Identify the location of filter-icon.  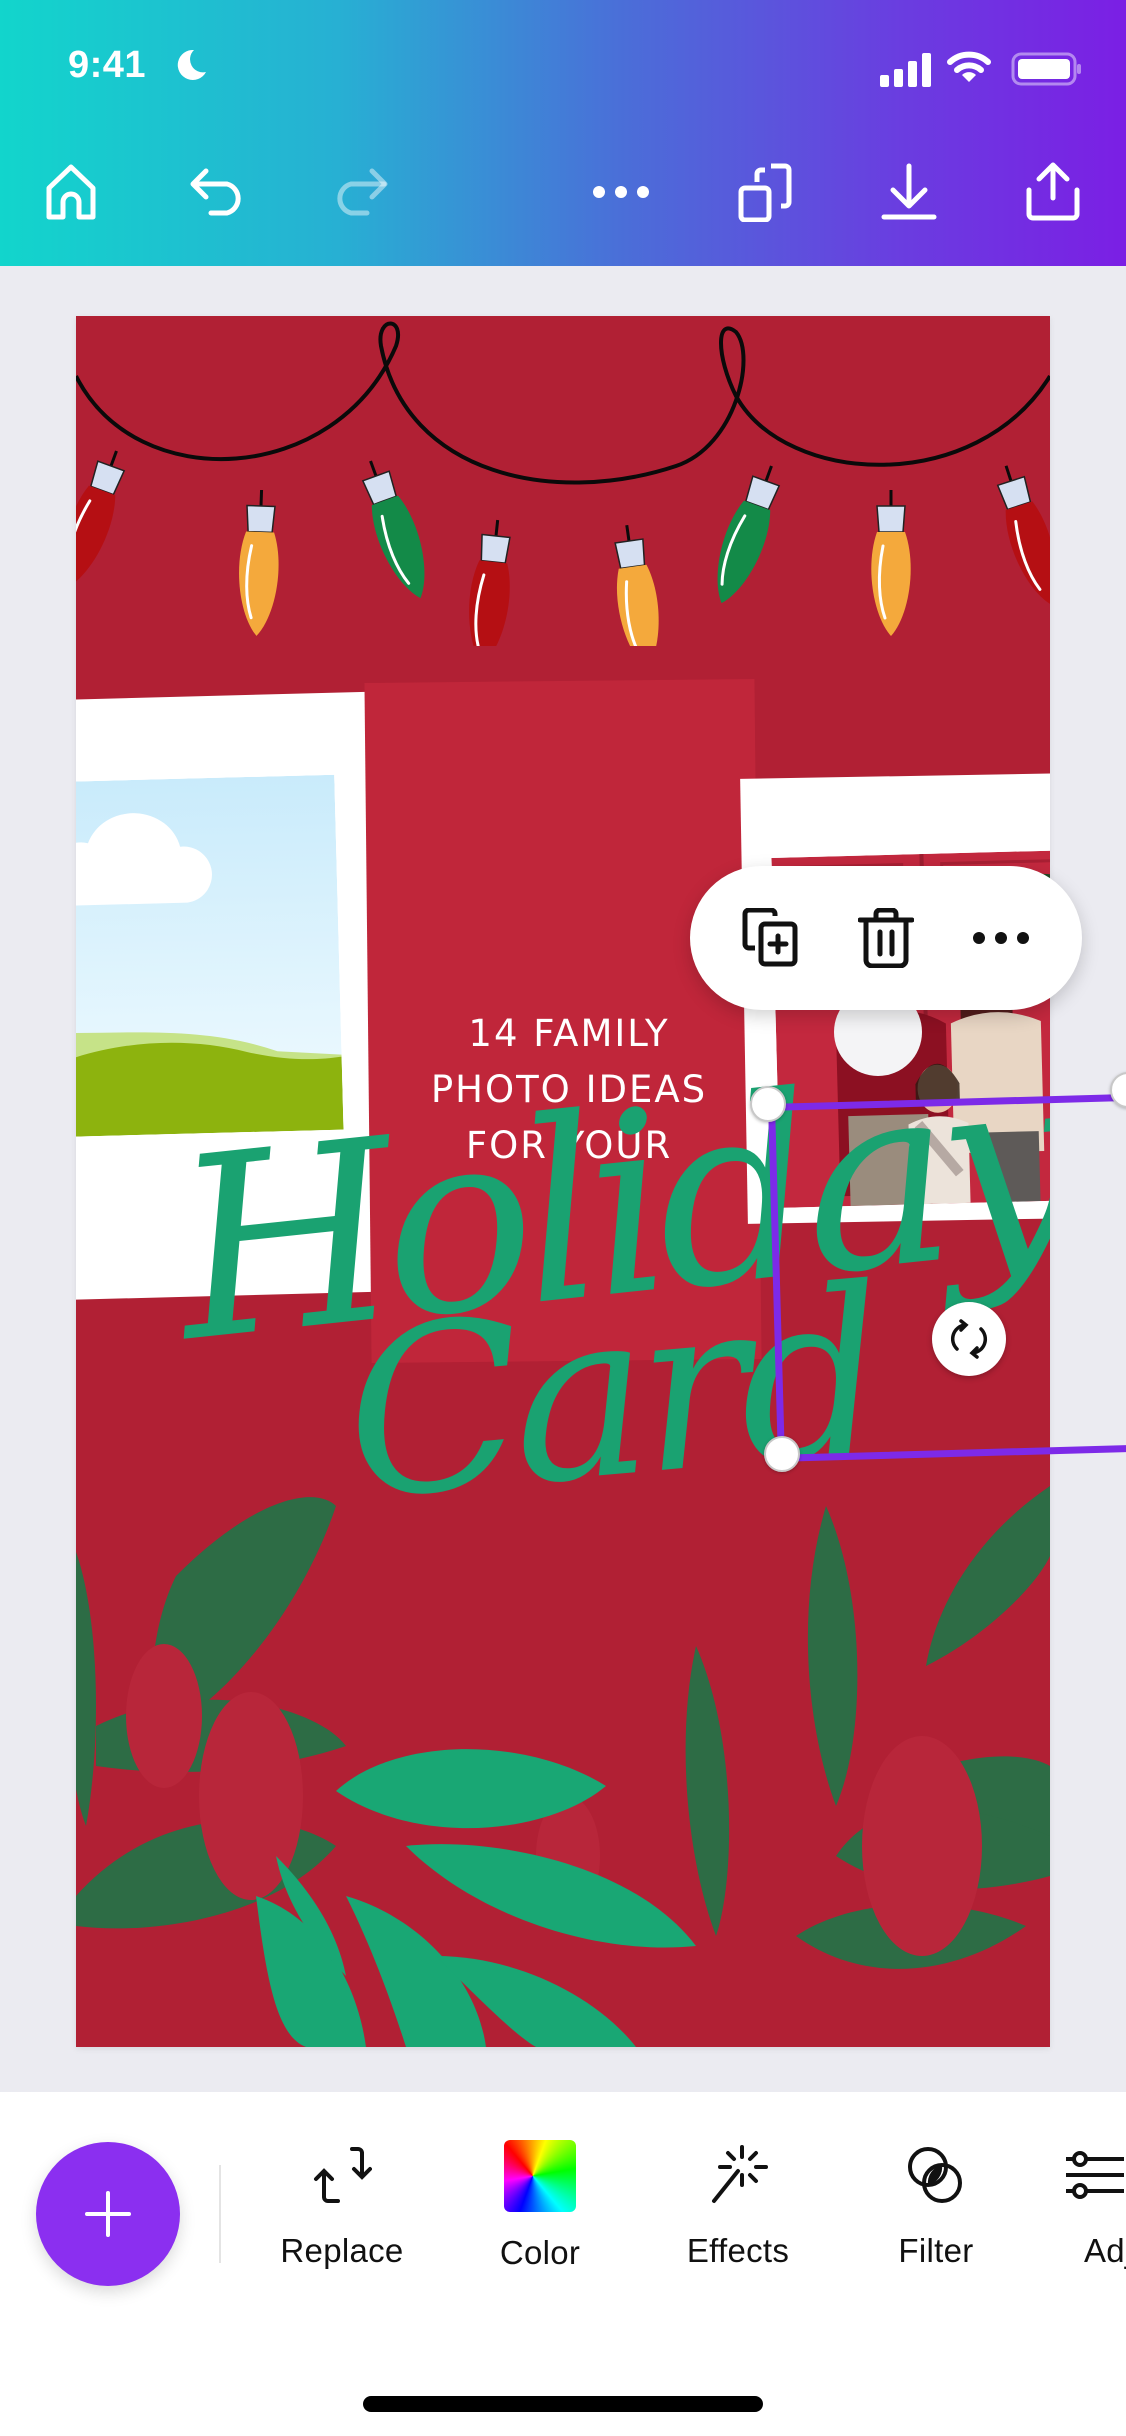
(935, 2175).